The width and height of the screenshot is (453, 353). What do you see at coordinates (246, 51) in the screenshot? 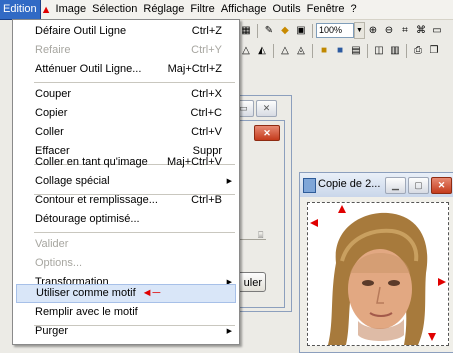
I see `triangle-icon: △` at bounding box center [246, 51].